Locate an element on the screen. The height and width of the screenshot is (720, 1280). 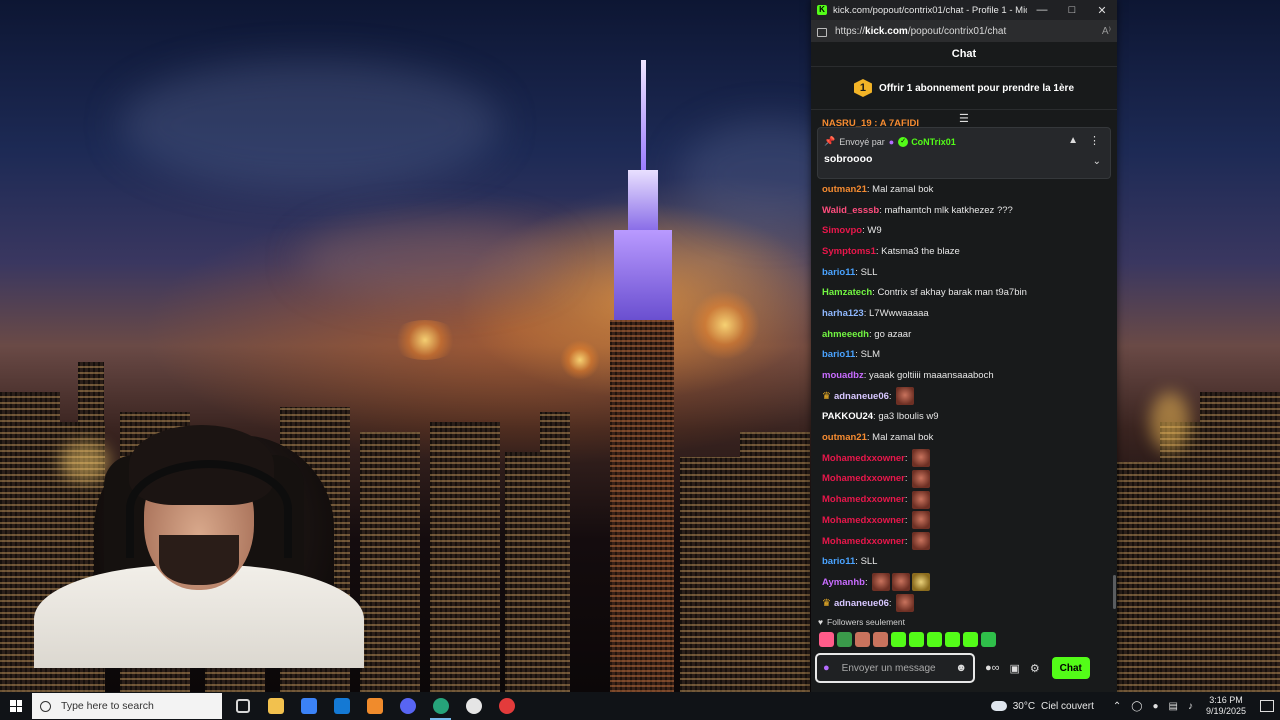
kicks-icon: ●∞ is located at coordinates (992, 668).